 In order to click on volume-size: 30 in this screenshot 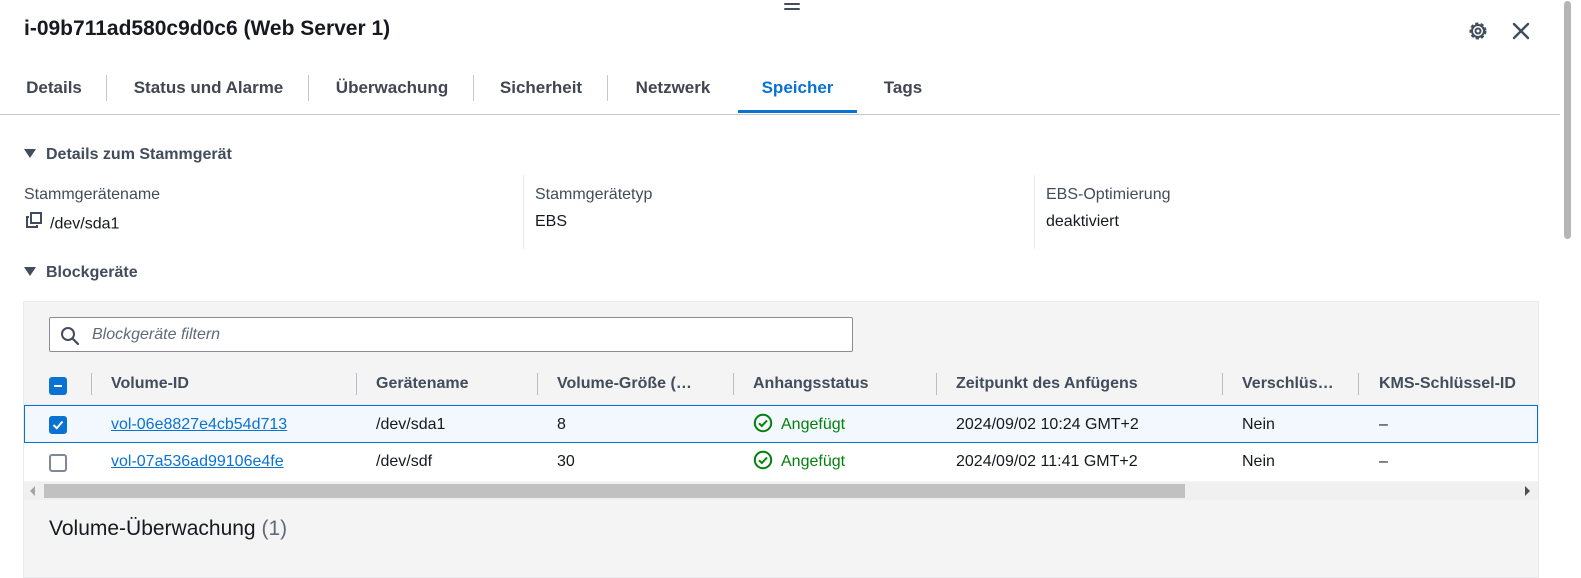, I will do `click(566, 461)`.